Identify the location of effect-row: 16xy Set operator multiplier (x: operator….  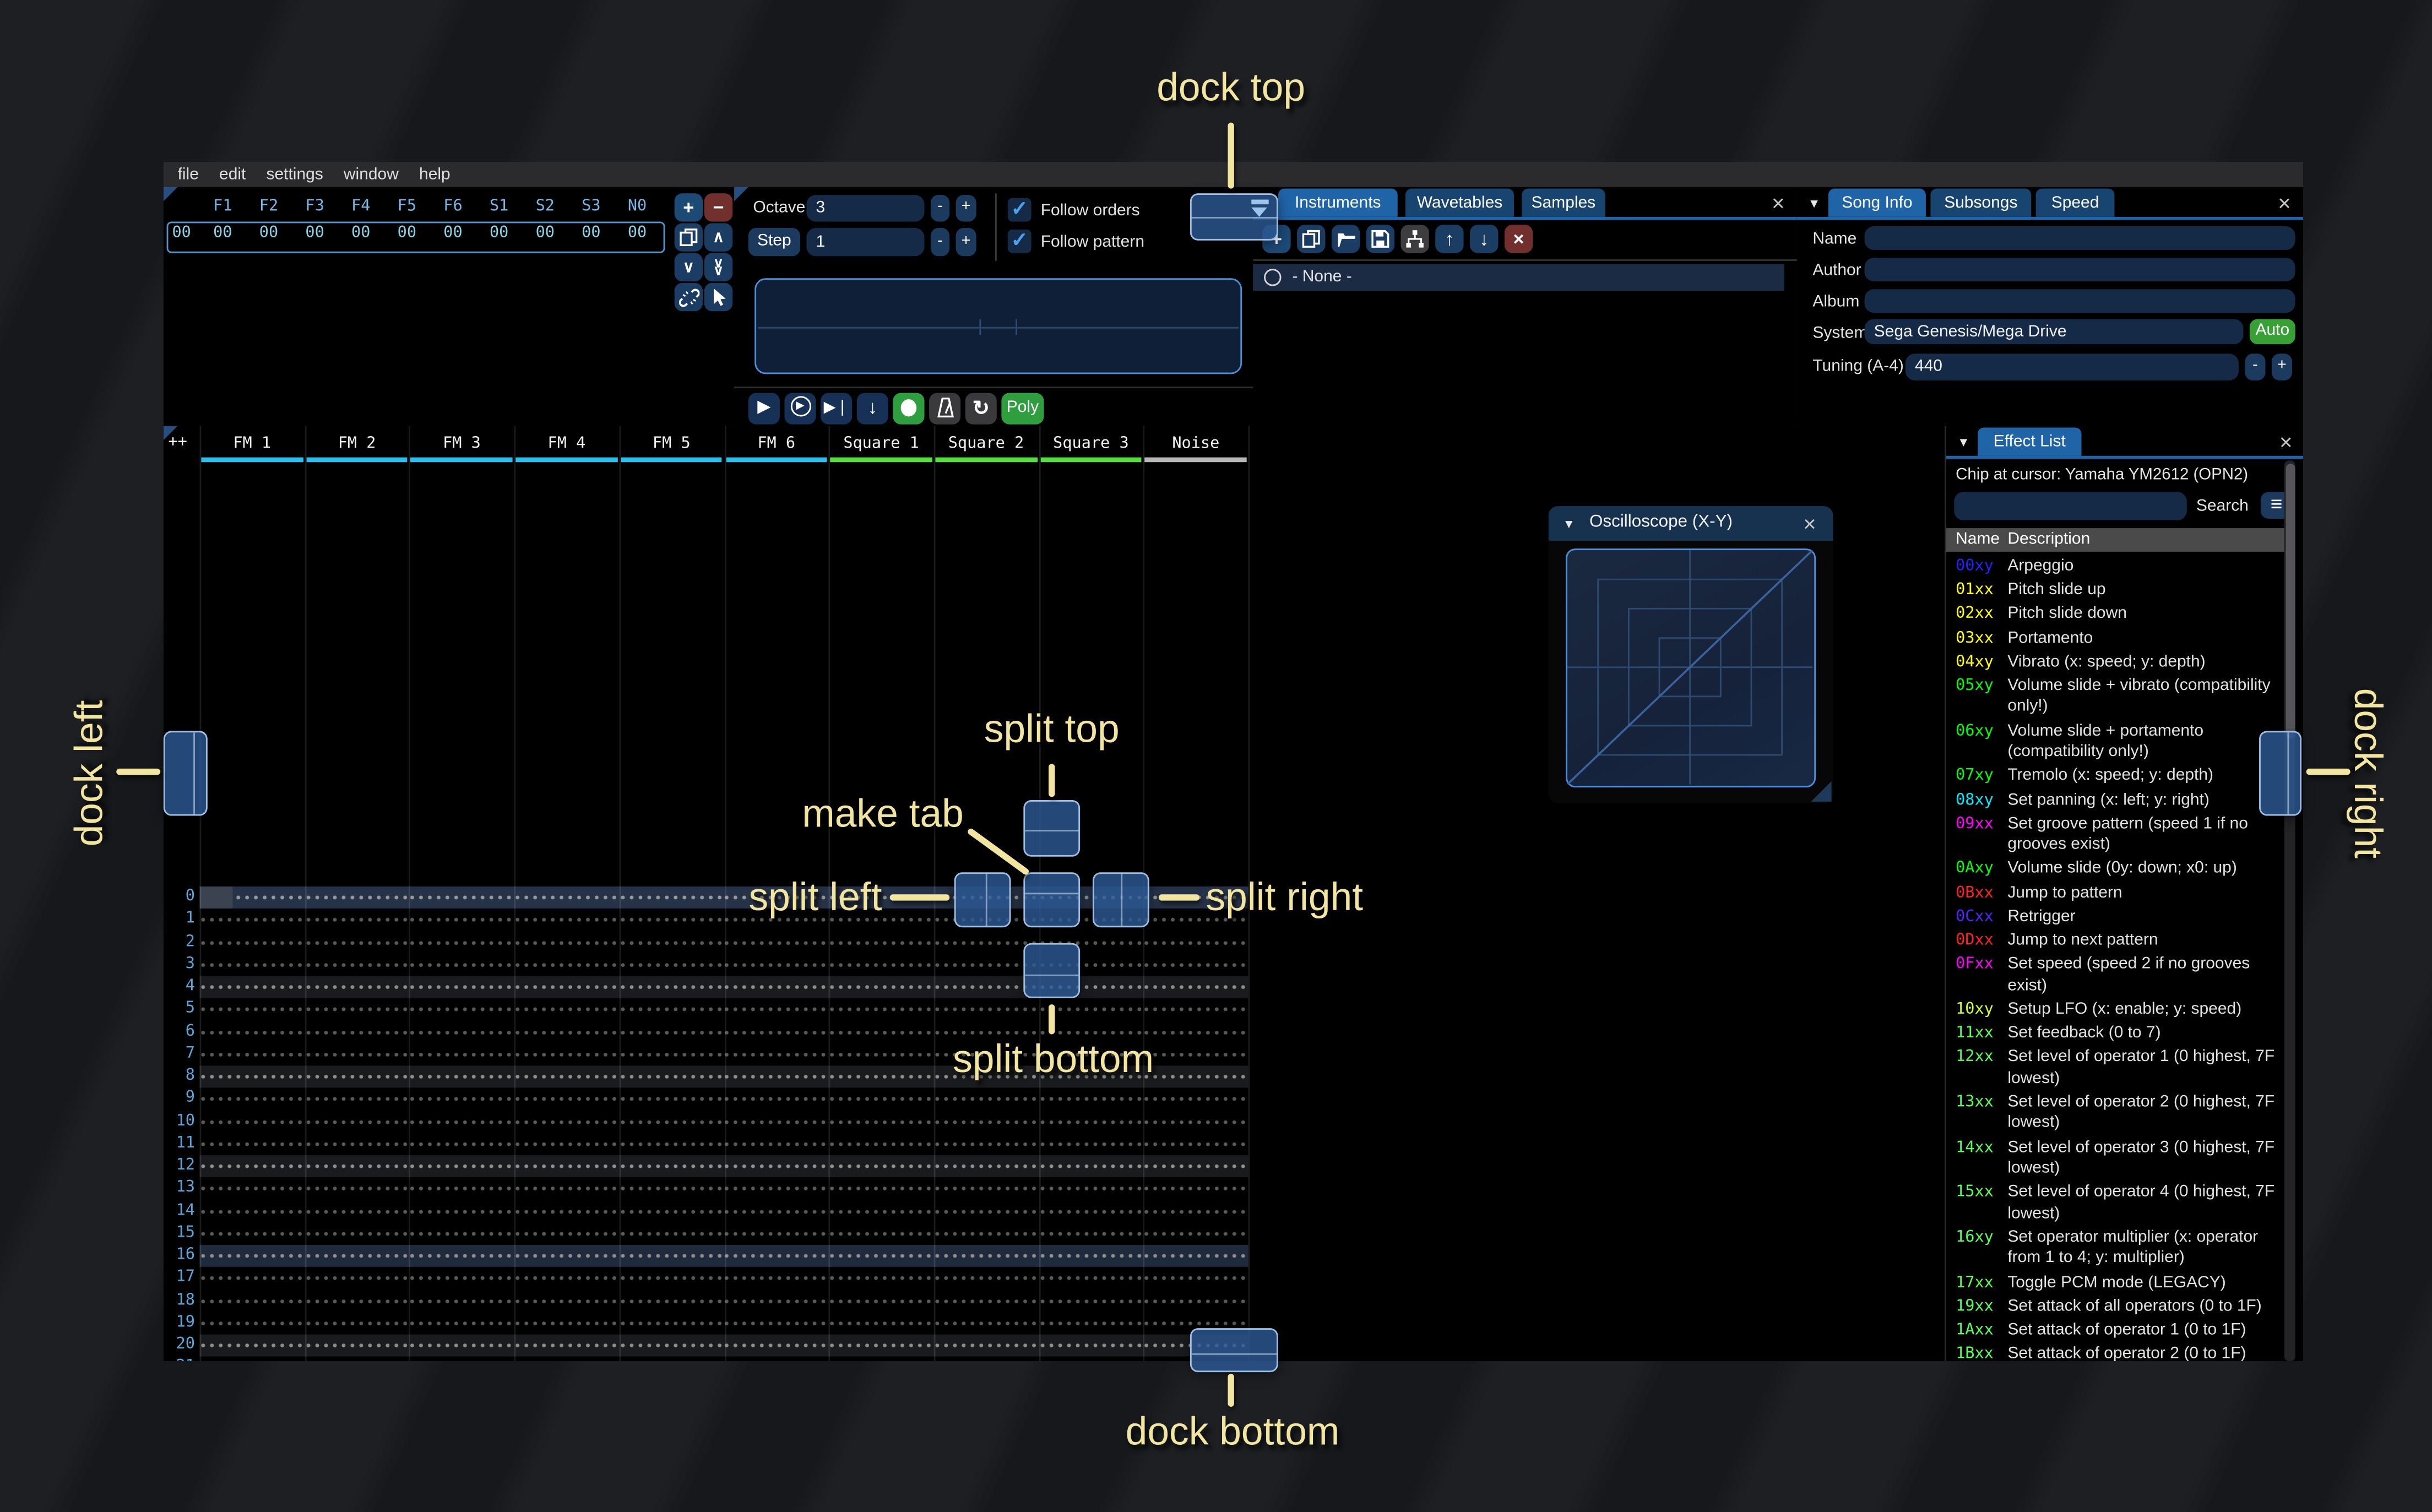
(2120, 1248).